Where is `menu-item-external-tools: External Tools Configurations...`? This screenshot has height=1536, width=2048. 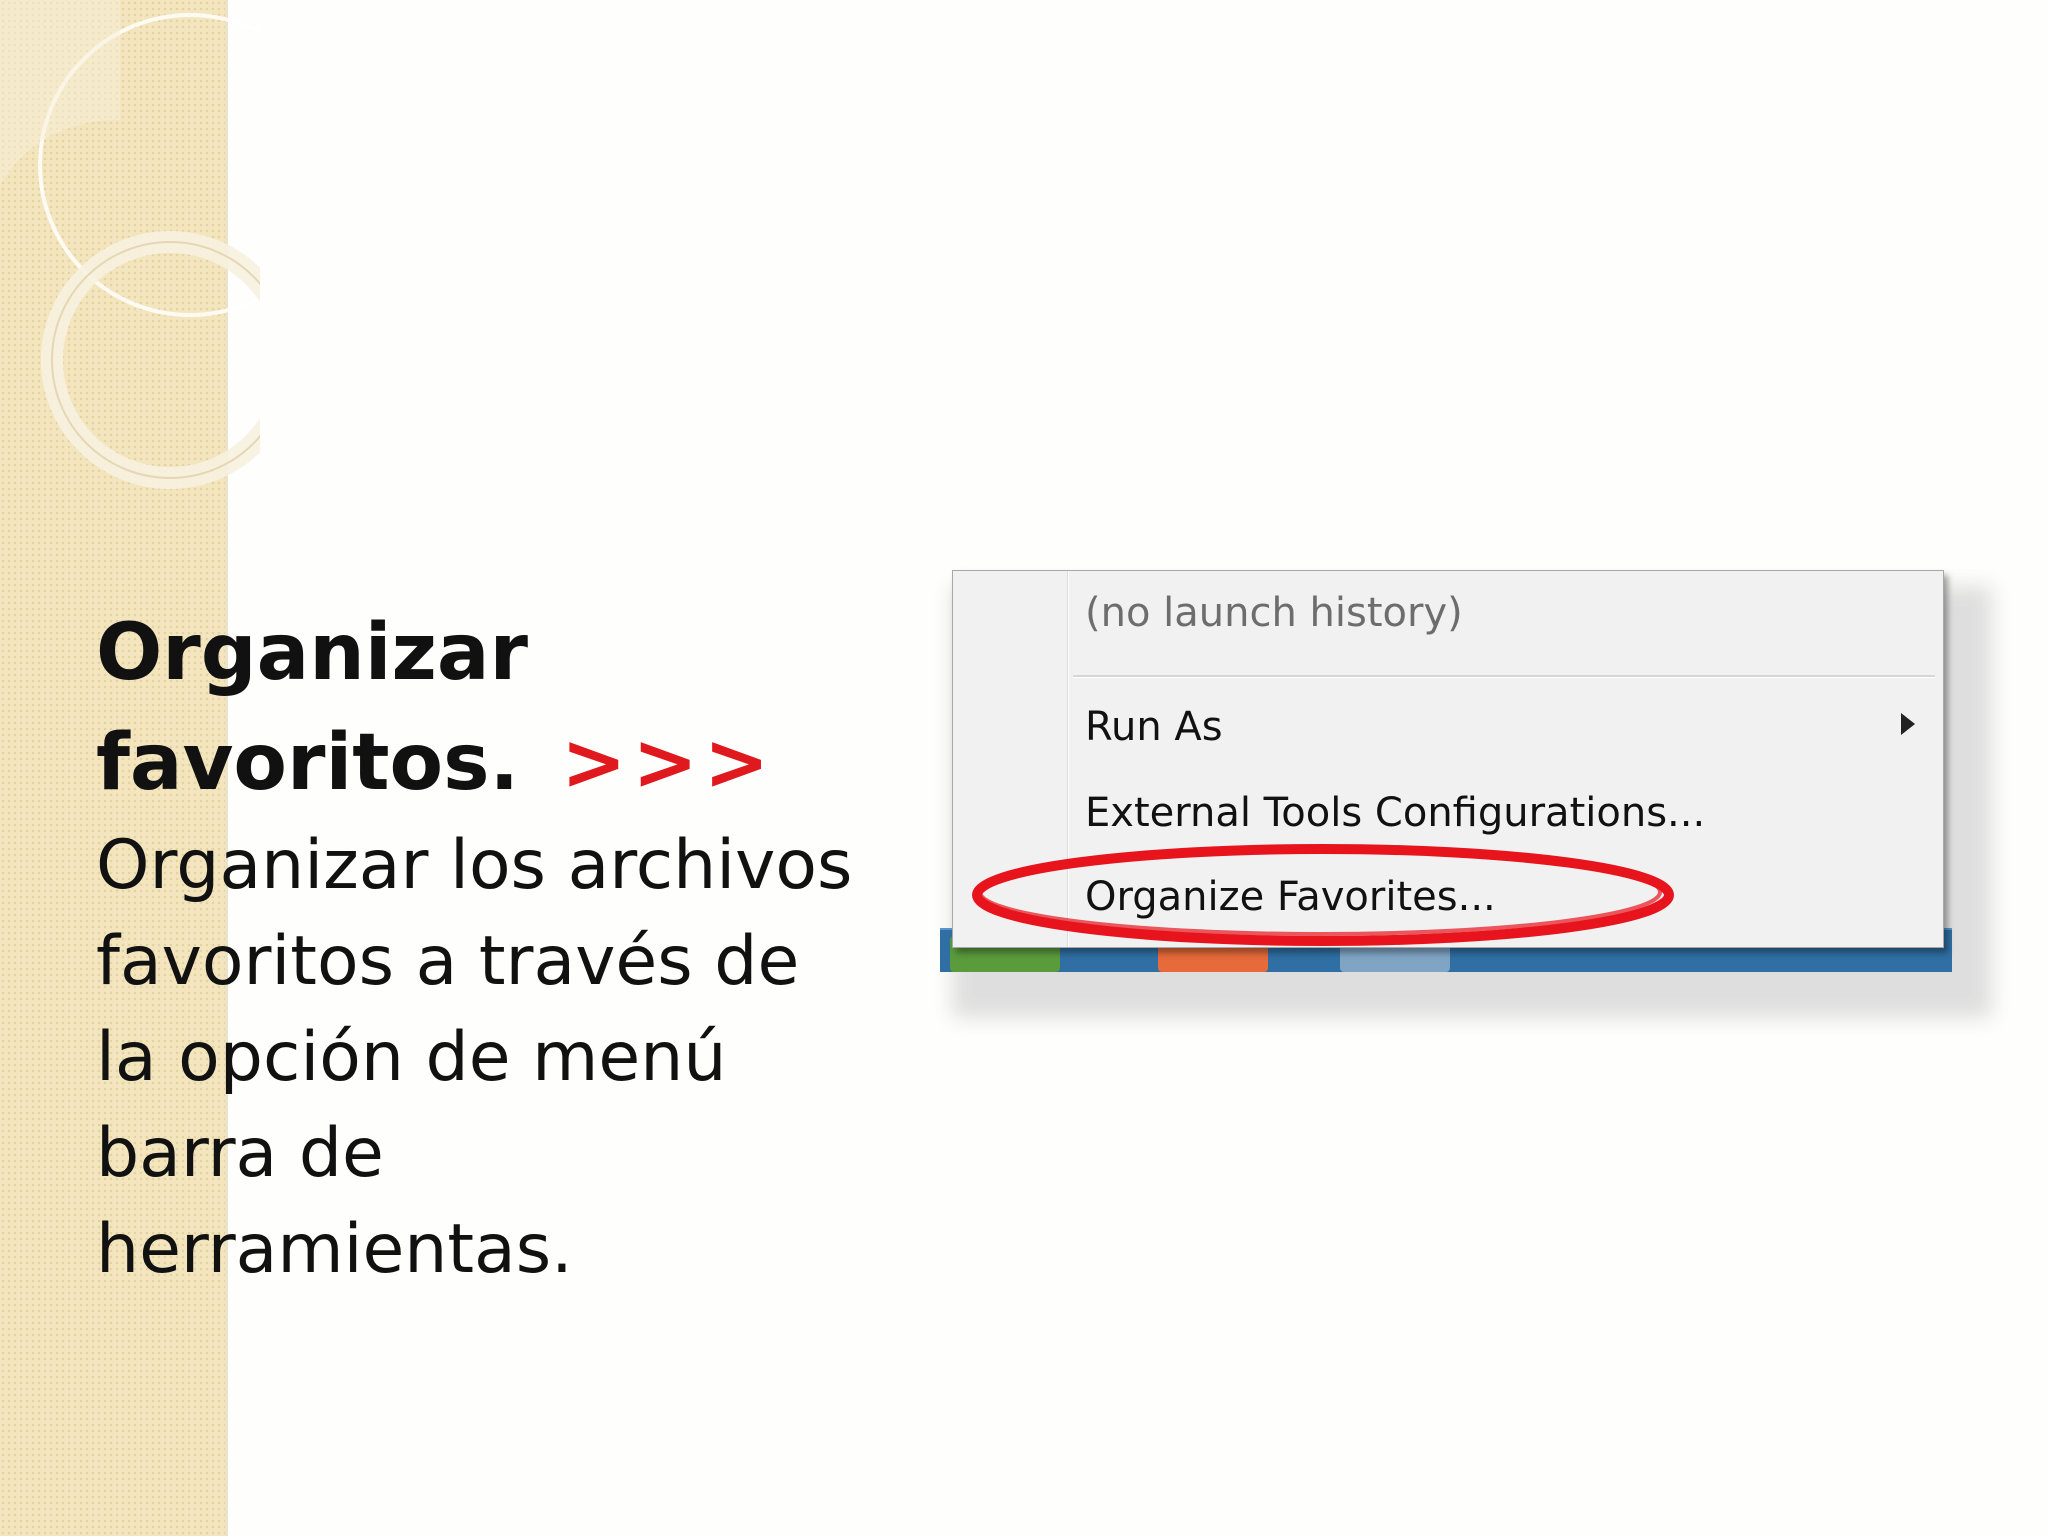 menu-item-external-tools: External Tools Configurations... is located at coordinates (1395, 813).